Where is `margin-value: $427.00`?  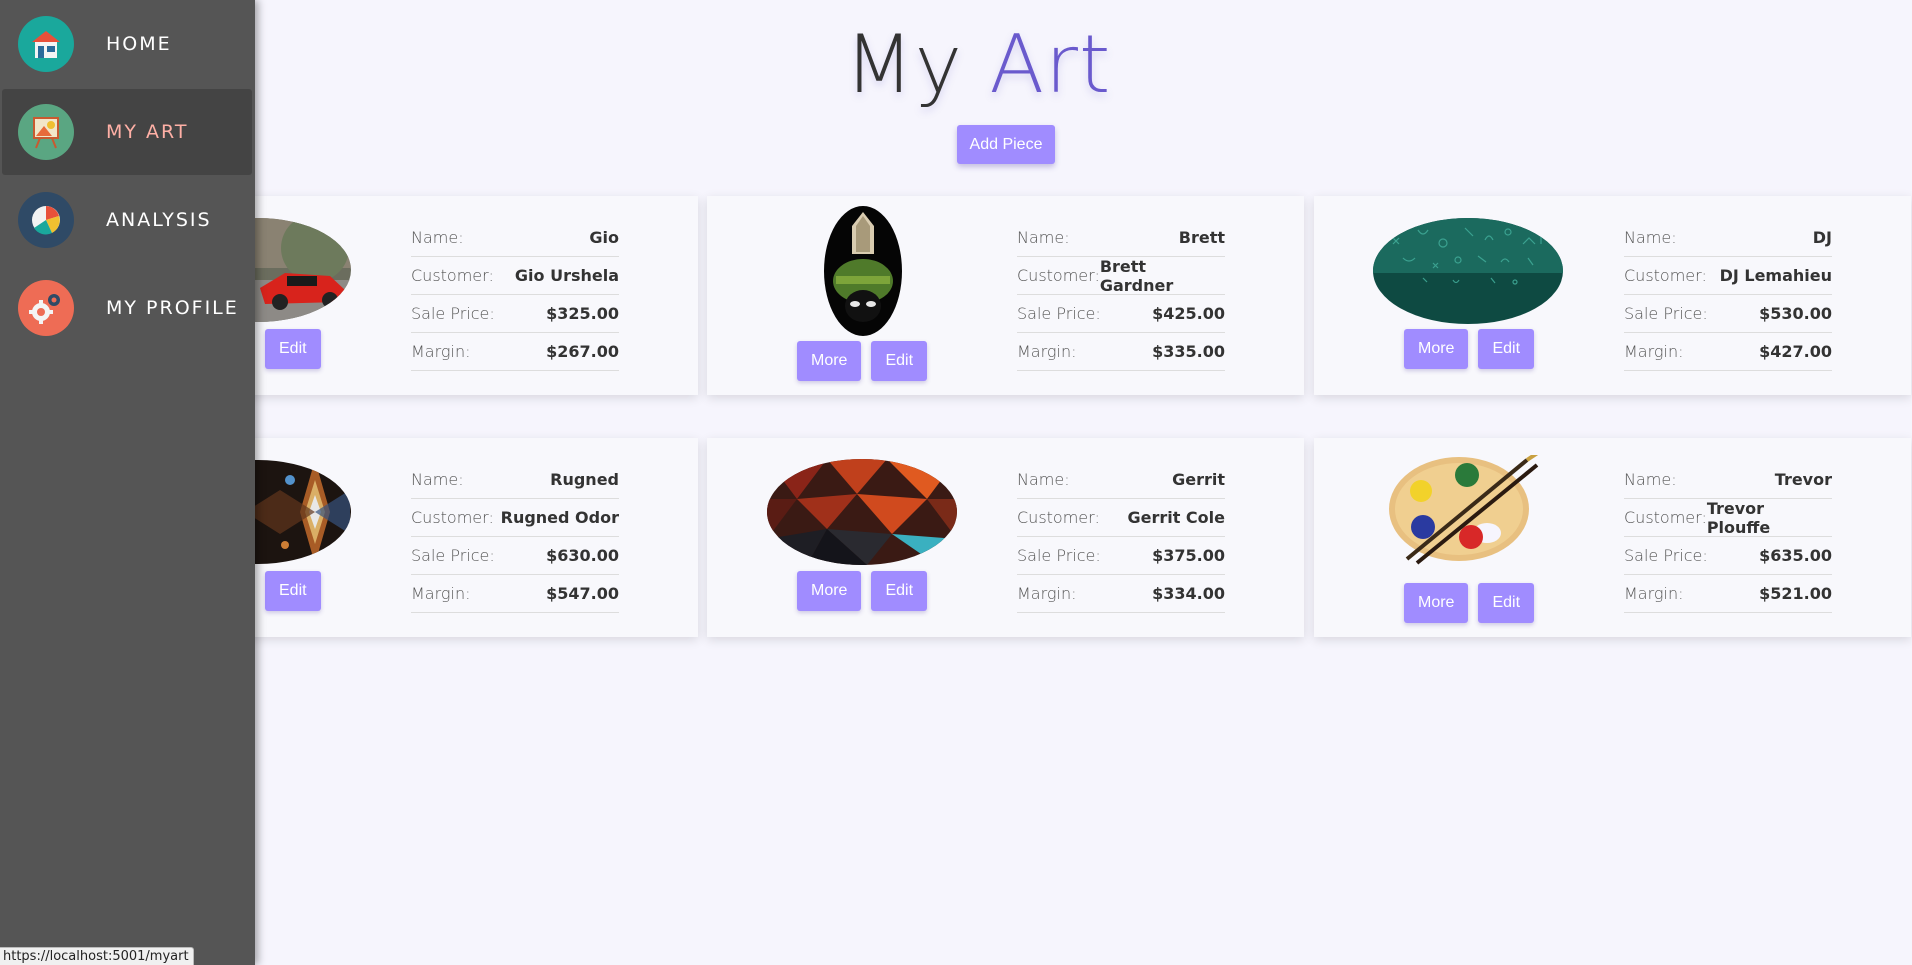
margin-value: $427.00 is located at coordinates (1795, 351).